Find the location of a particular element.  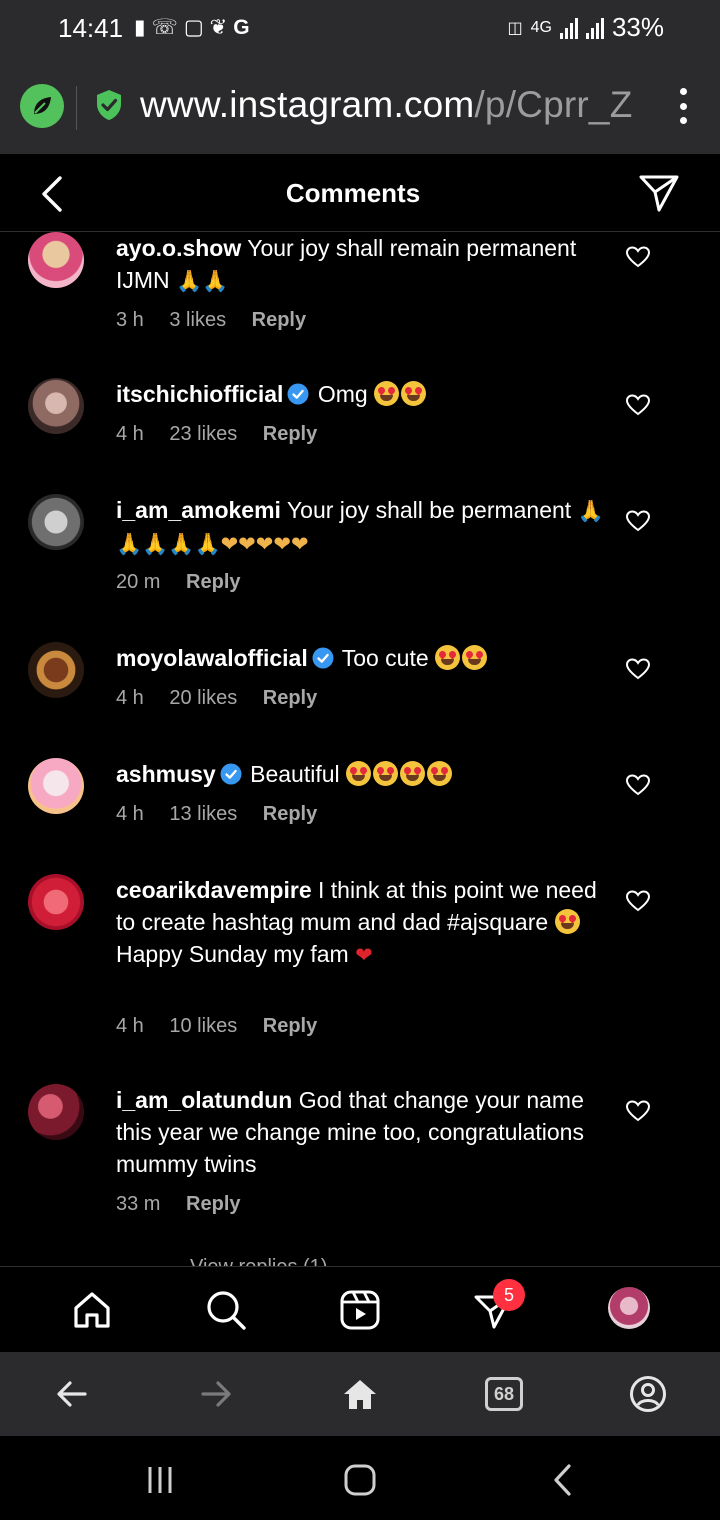

browser-url-bar: www.instagram.com/p/Cprr_Z is located at coordinates (360, 106).